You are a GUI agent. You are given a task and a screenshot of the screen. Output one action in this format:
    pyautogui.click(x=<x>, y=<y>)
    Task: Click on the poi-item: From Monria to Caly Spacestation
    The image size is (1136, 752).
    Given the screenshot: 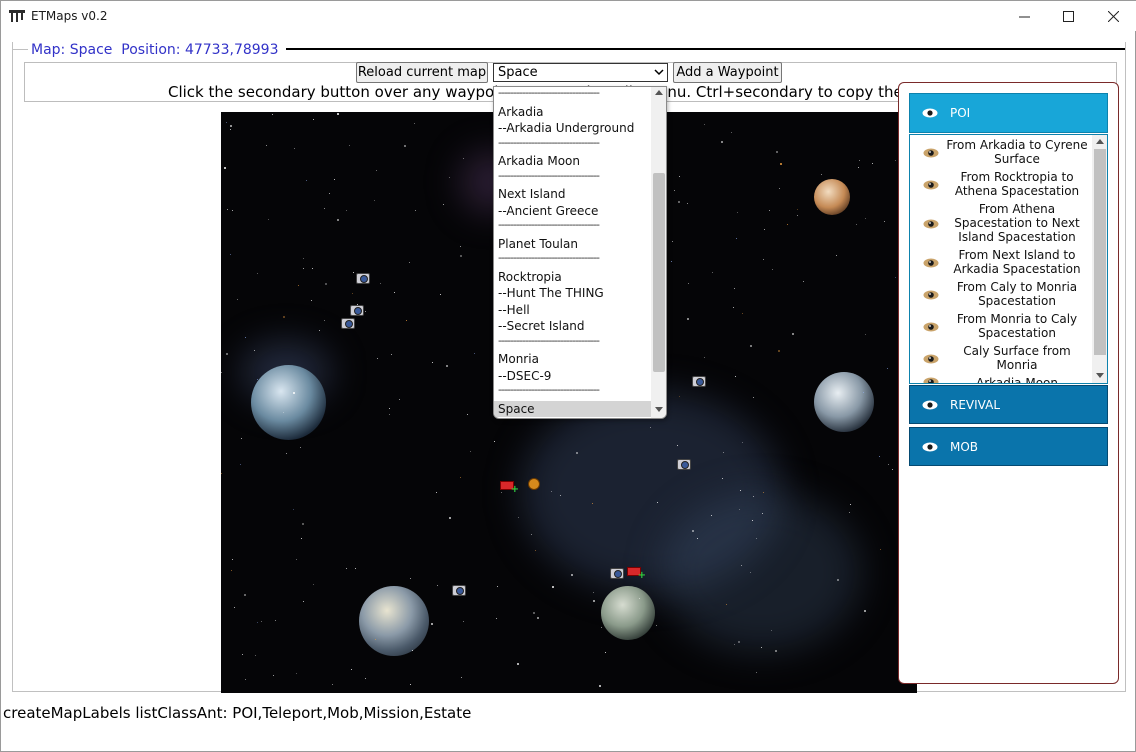 What is the action you would take?
    pyautogui.click(x=1001, y=326)
    